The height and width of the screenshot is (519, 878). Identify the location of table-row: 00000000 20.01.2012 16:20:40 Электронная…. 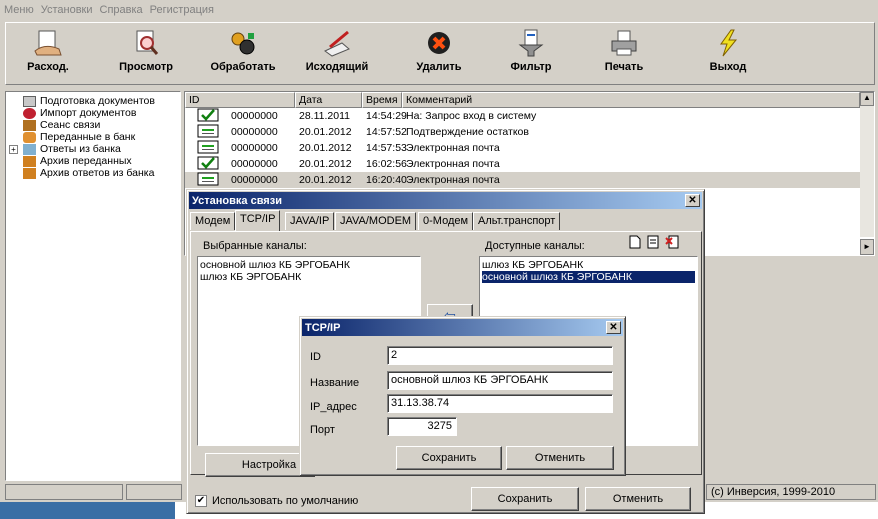
(529, 180).